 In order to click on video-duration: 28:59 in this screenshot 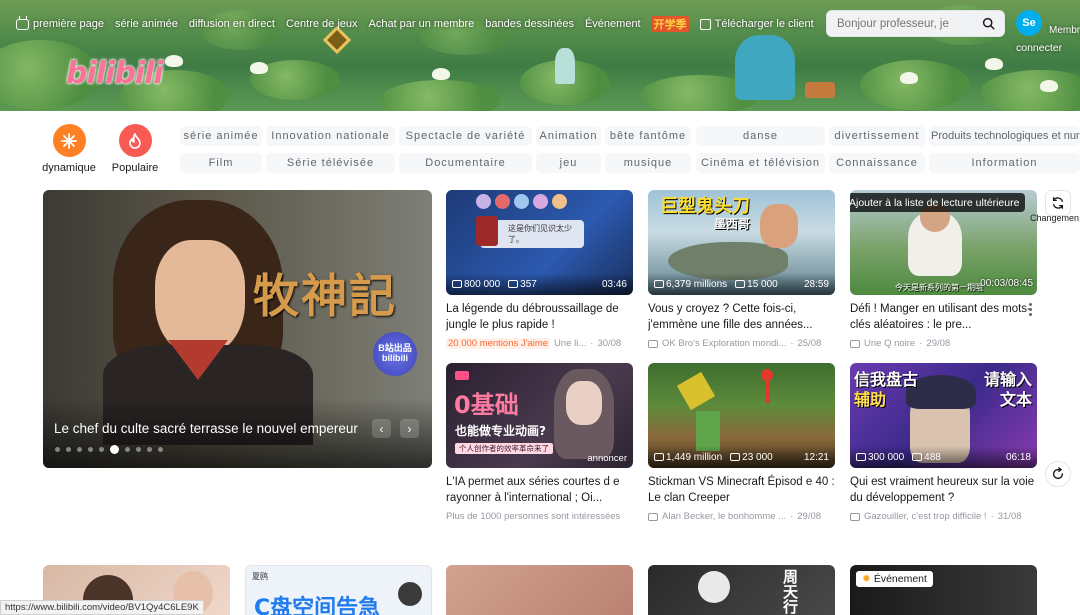, I will do `click(816, 284)`.